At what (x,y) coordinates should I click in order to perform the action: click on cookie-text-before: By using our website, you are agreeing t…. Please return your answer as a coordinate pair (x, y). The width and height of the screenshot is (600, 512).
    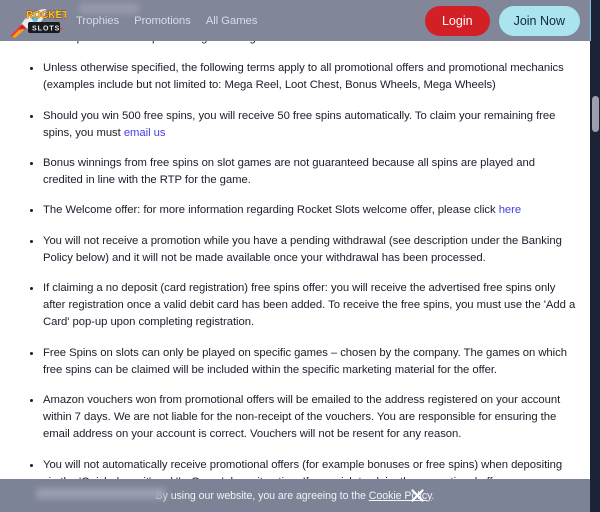
    Looking at the image, I should click on (262, 495).